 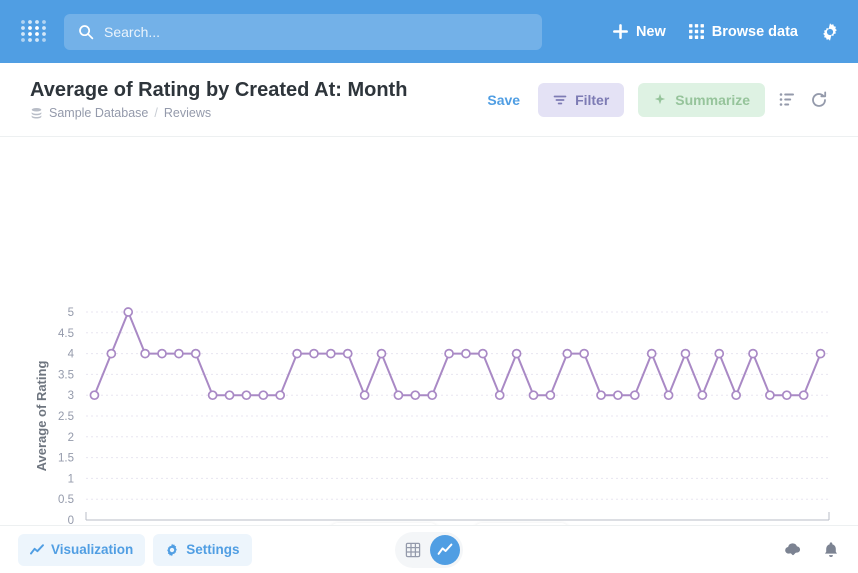 I want to click on y-tick-label: 2, so click(x=71, y=438).